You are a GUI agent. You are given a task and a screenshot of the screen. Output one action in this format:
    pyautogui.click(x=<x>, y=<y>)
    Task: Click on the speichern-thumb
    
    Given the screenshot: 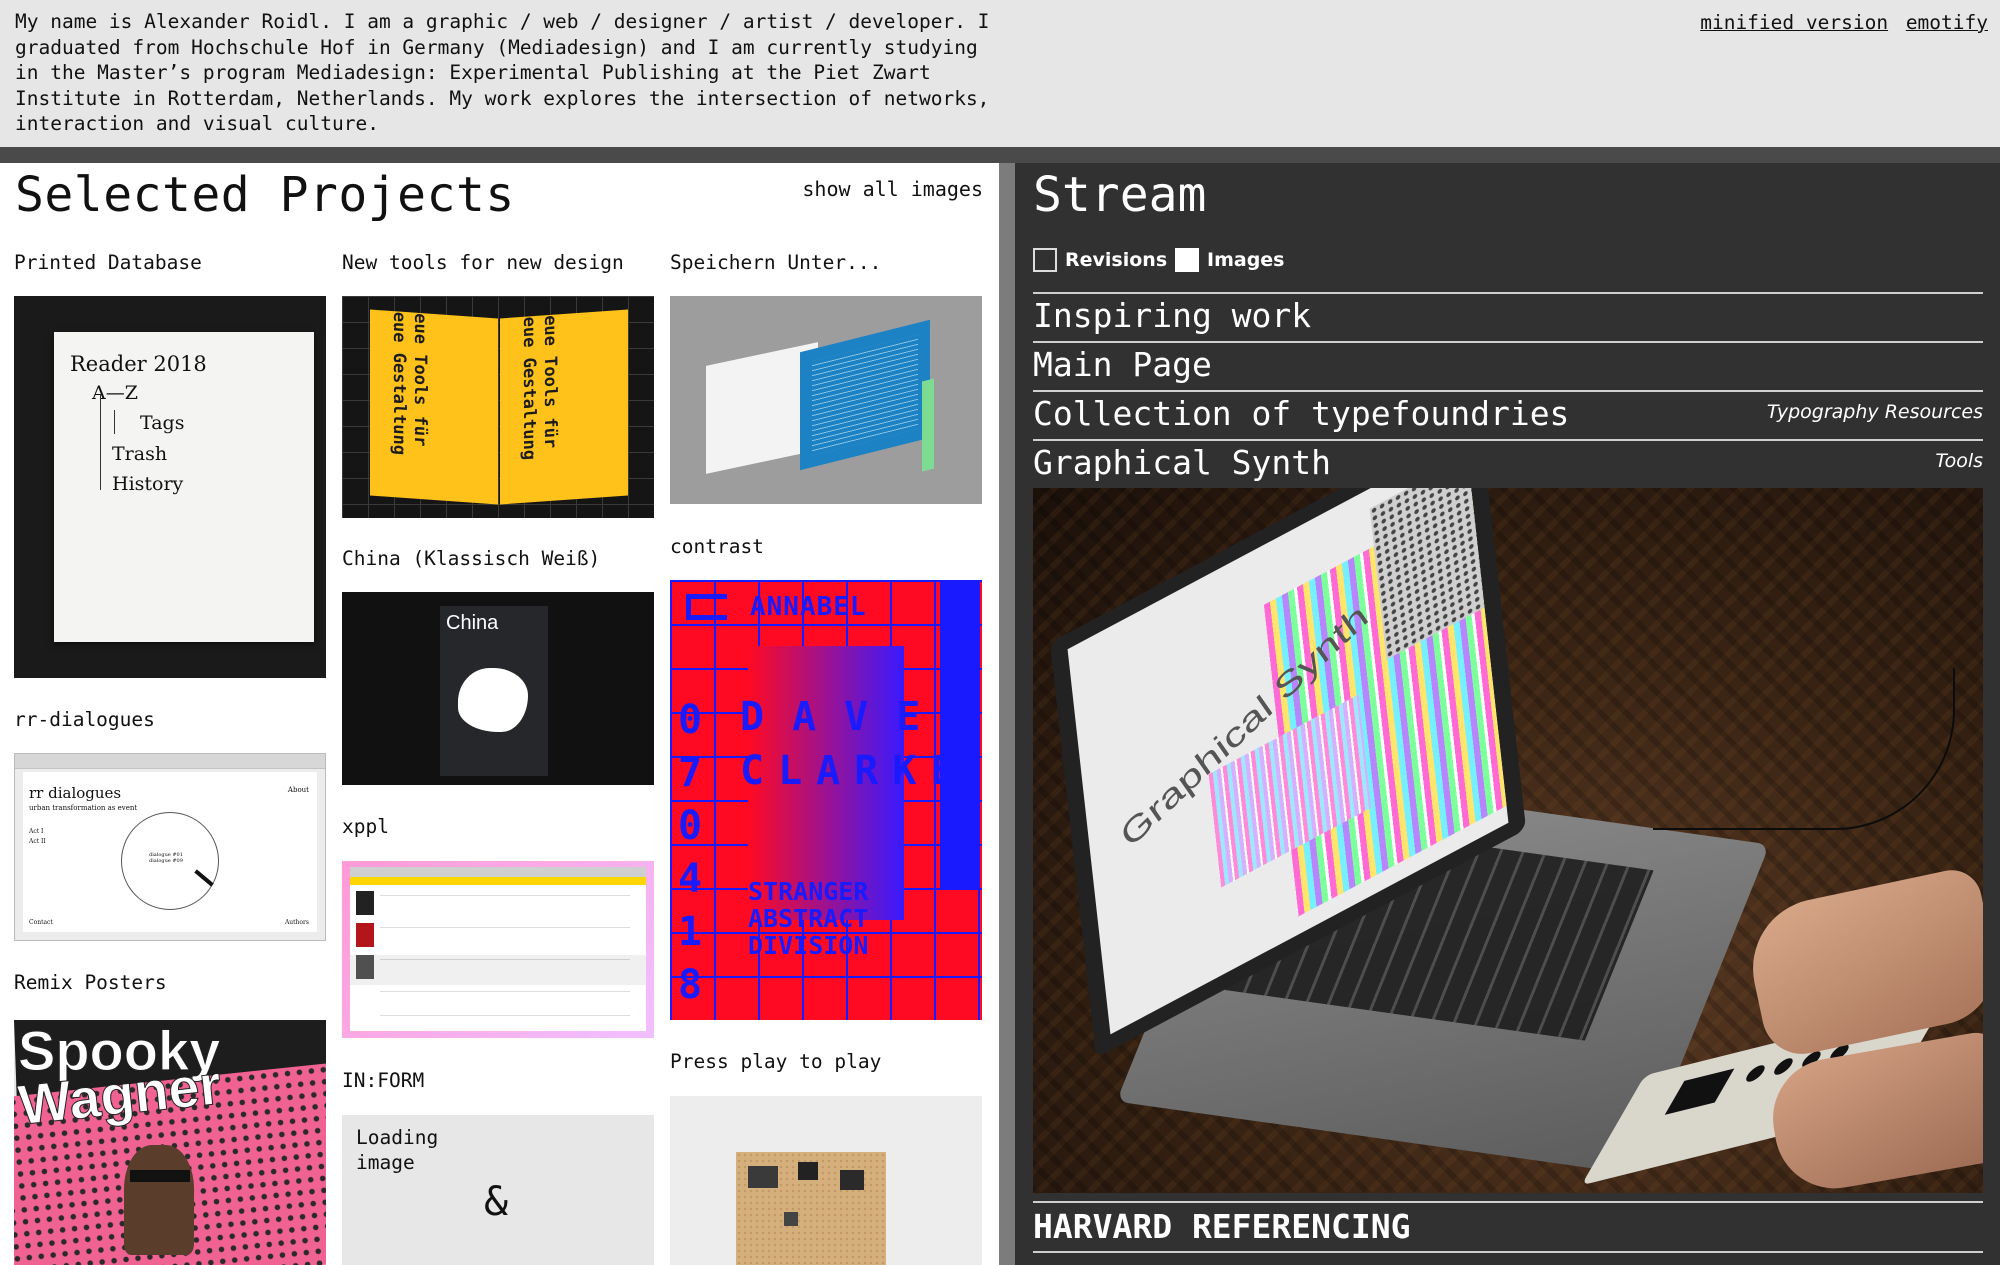 What is the action you would take?
    pyautogui.click(x=826, y=400)
    